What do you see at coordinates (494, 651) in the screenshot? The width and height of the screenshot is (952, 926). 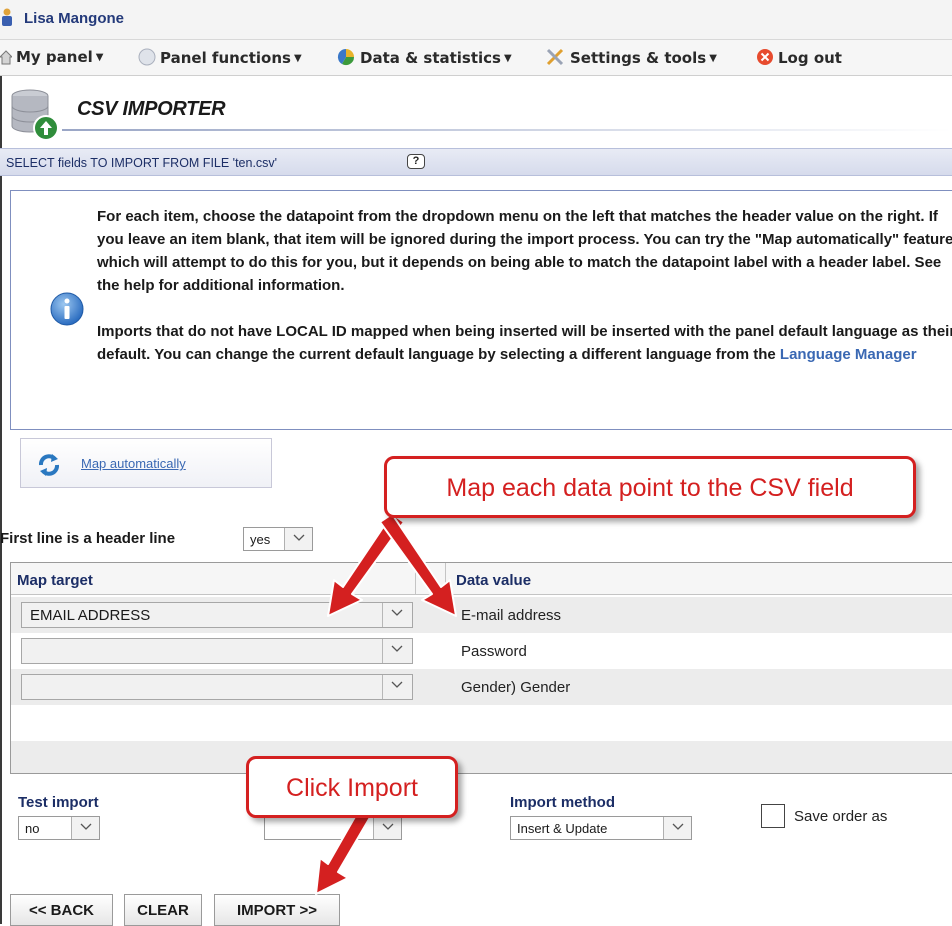 I see `data-value-password: Password` at bounding box center [494, 651].